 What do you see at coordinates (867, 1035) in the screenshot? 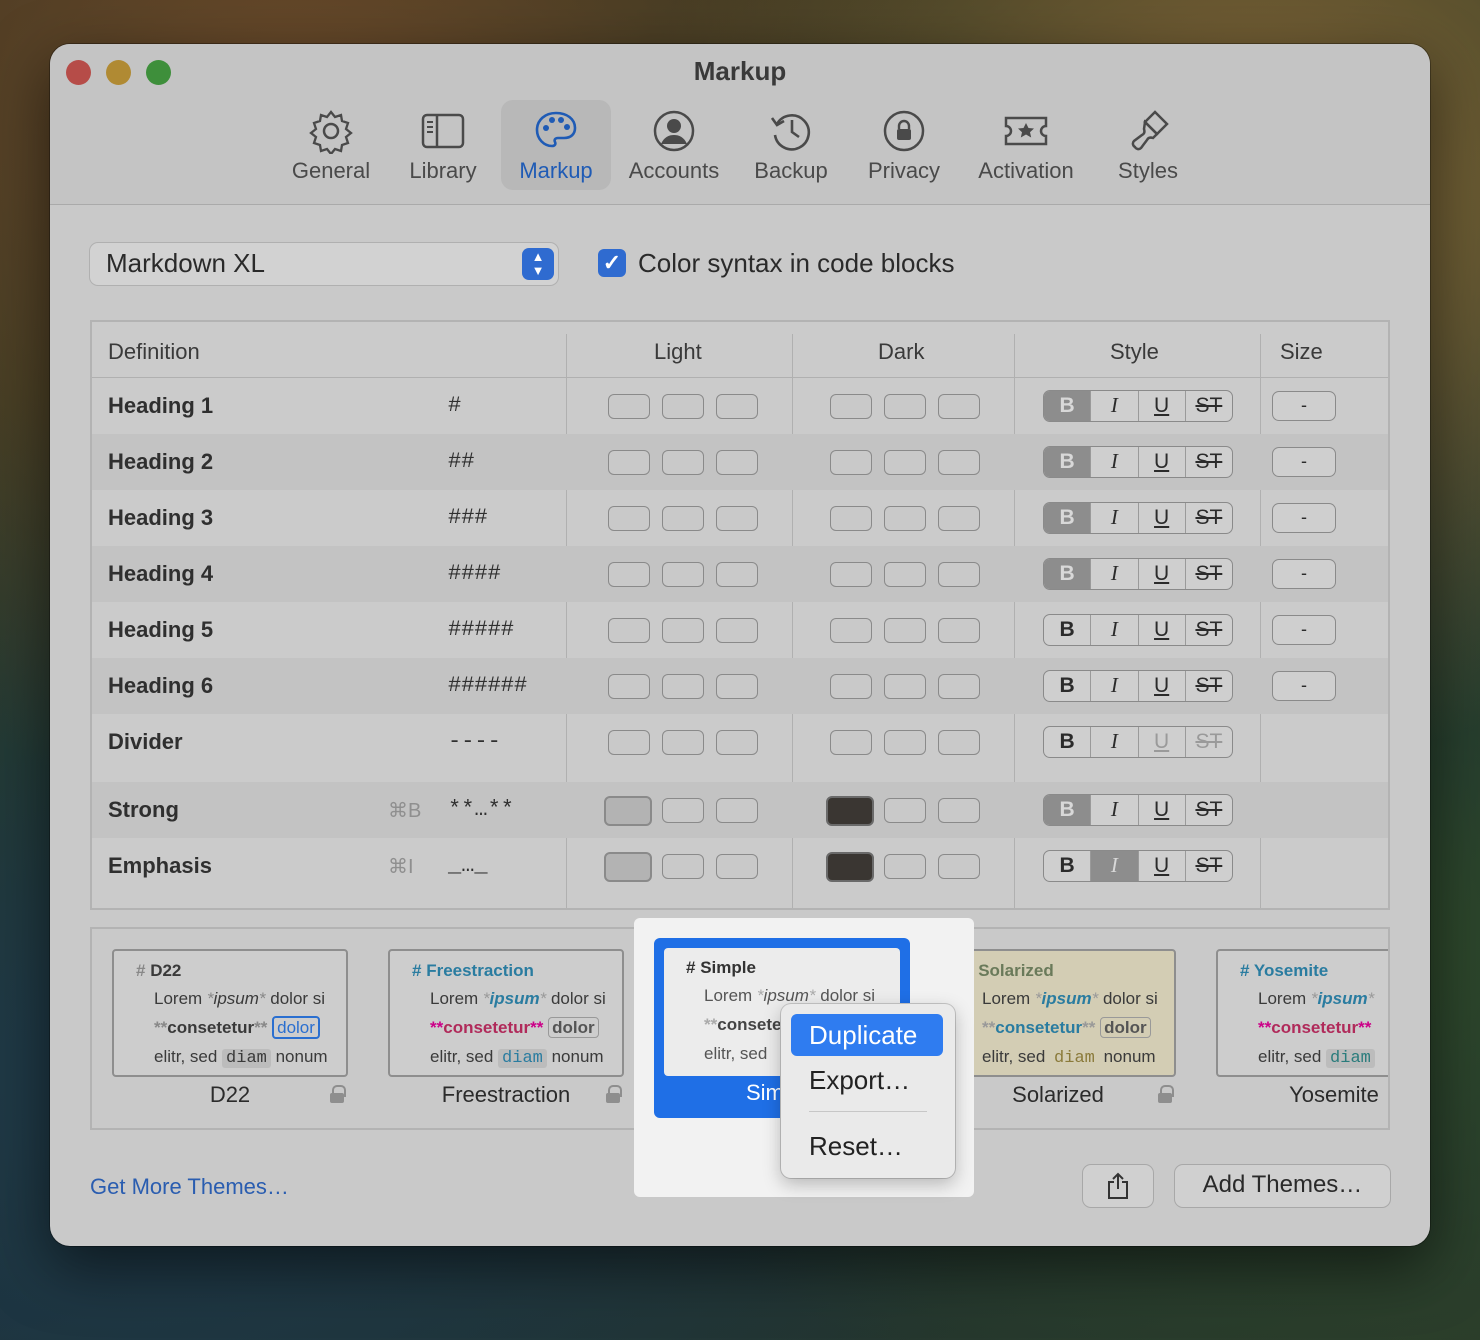
I see `menu-item-duplicate: Duplicate` at bounding box center [867, 1035].